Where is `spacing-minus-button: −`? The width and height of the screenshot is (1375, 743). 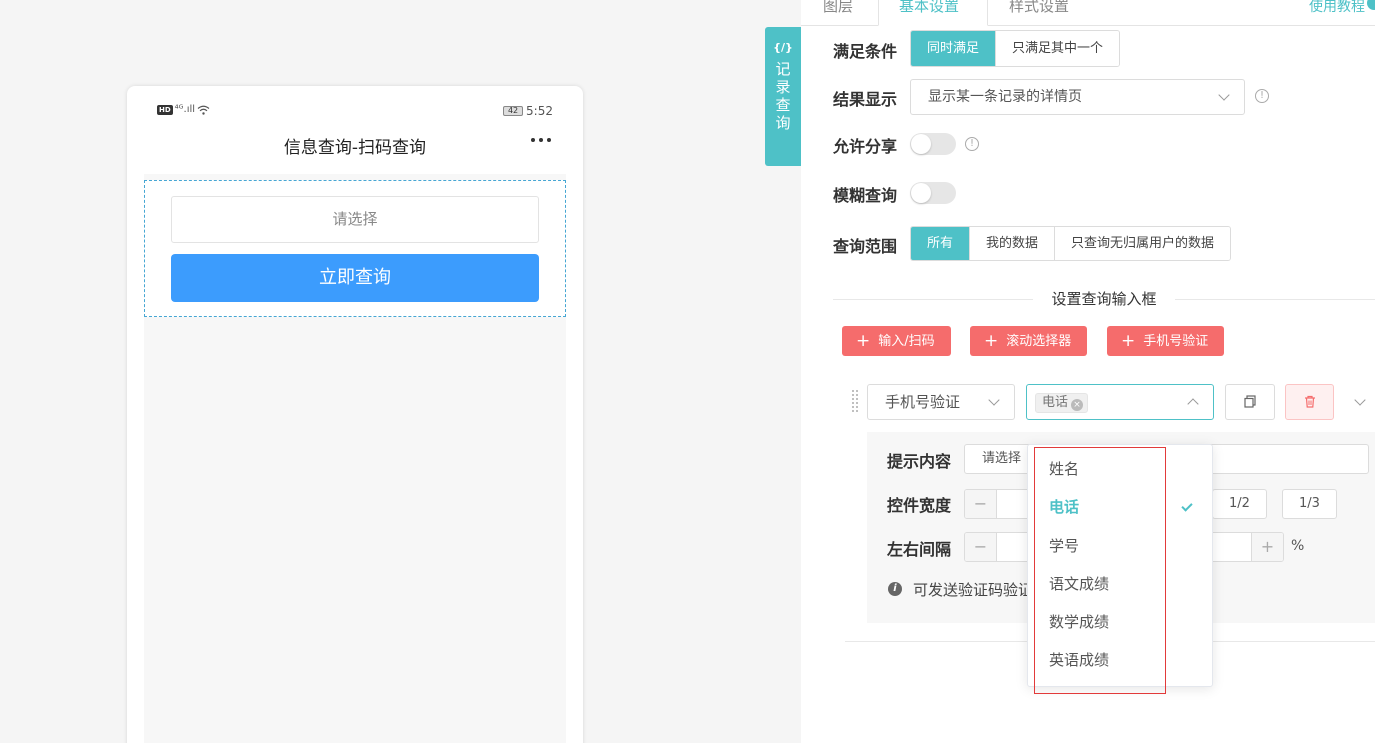
spacing-minus-button: − is located at coordinates (981, 547).